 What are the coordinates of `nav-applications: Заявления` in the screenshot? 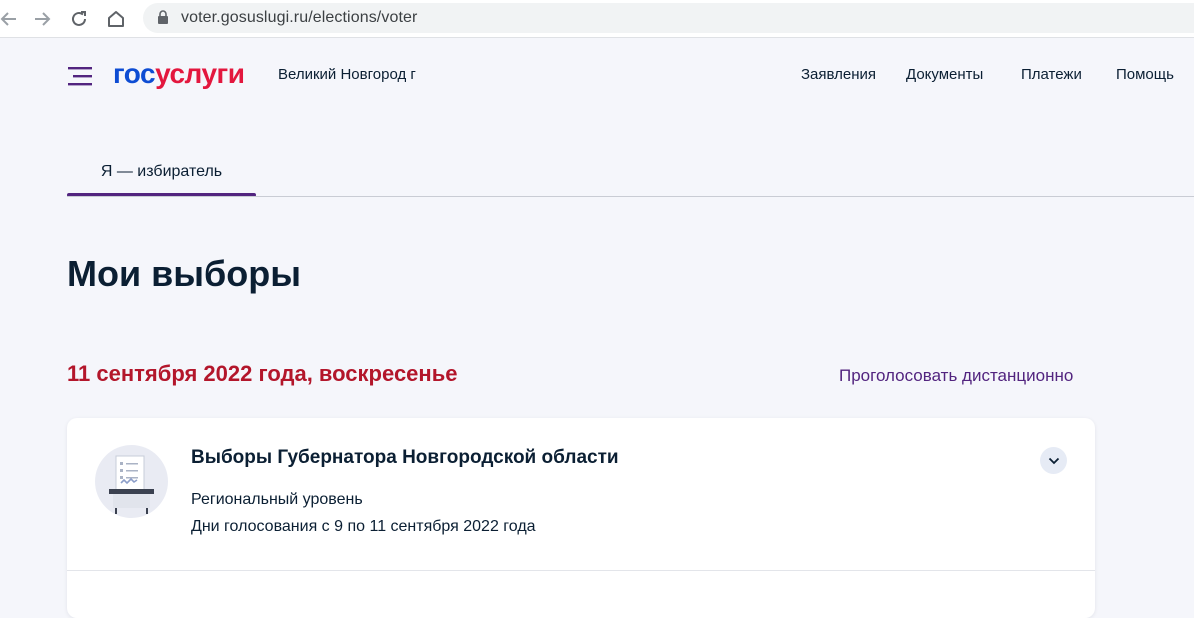 It's located at (838, 74).